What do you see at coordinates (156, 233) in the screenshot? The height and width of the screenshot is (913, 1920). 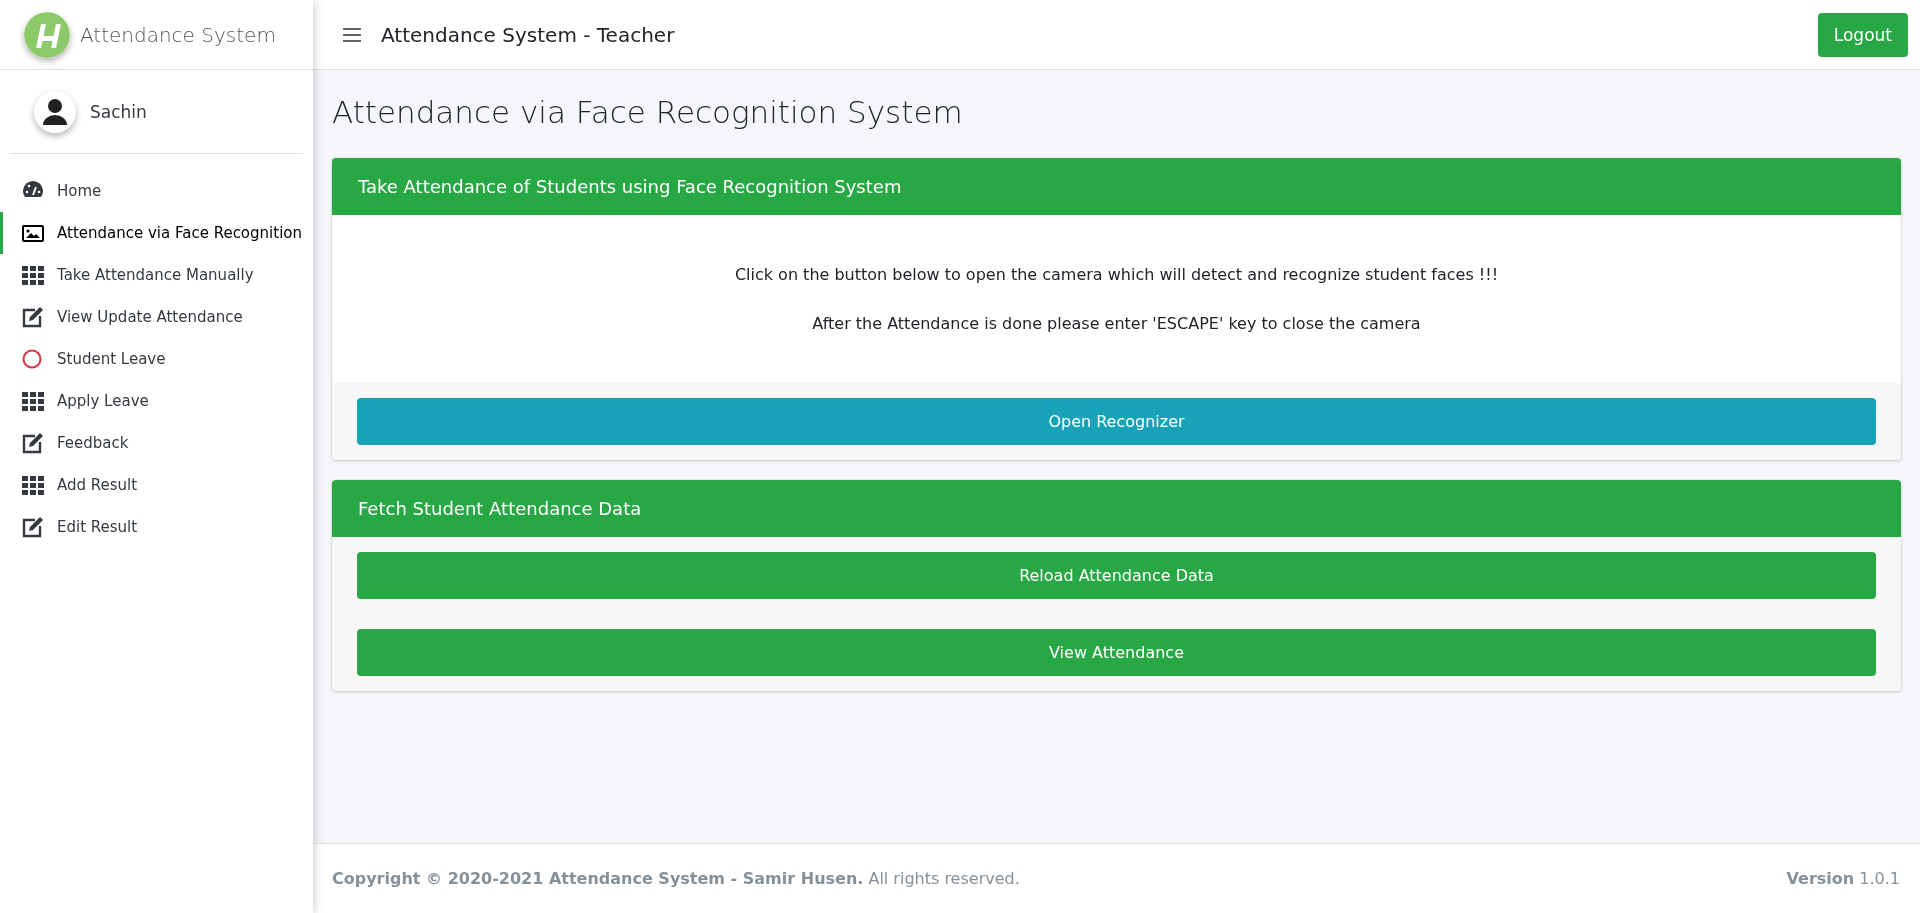 I see `sidebar-item: Attendance via Face Recognition` at bounding box center [156, 233].